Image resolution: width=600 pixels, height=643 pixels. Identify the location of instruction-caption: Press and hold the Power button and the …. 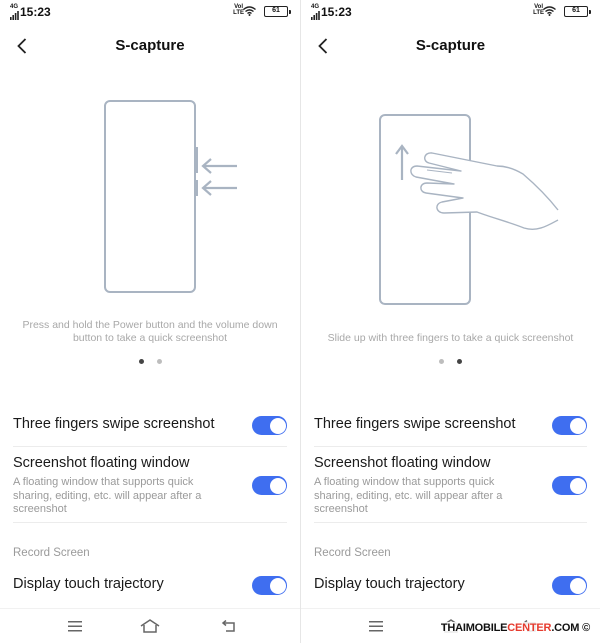
(150, 331).